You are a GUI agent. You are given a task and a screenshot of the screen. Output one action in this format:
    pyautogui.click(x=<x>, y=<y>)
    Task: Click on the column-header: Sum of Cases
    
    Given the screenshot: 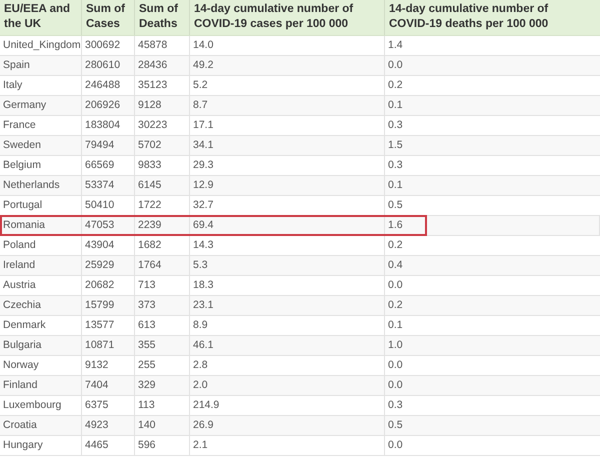 What is the action you would take?
    pyautogui.click(x=108, y=17)
    